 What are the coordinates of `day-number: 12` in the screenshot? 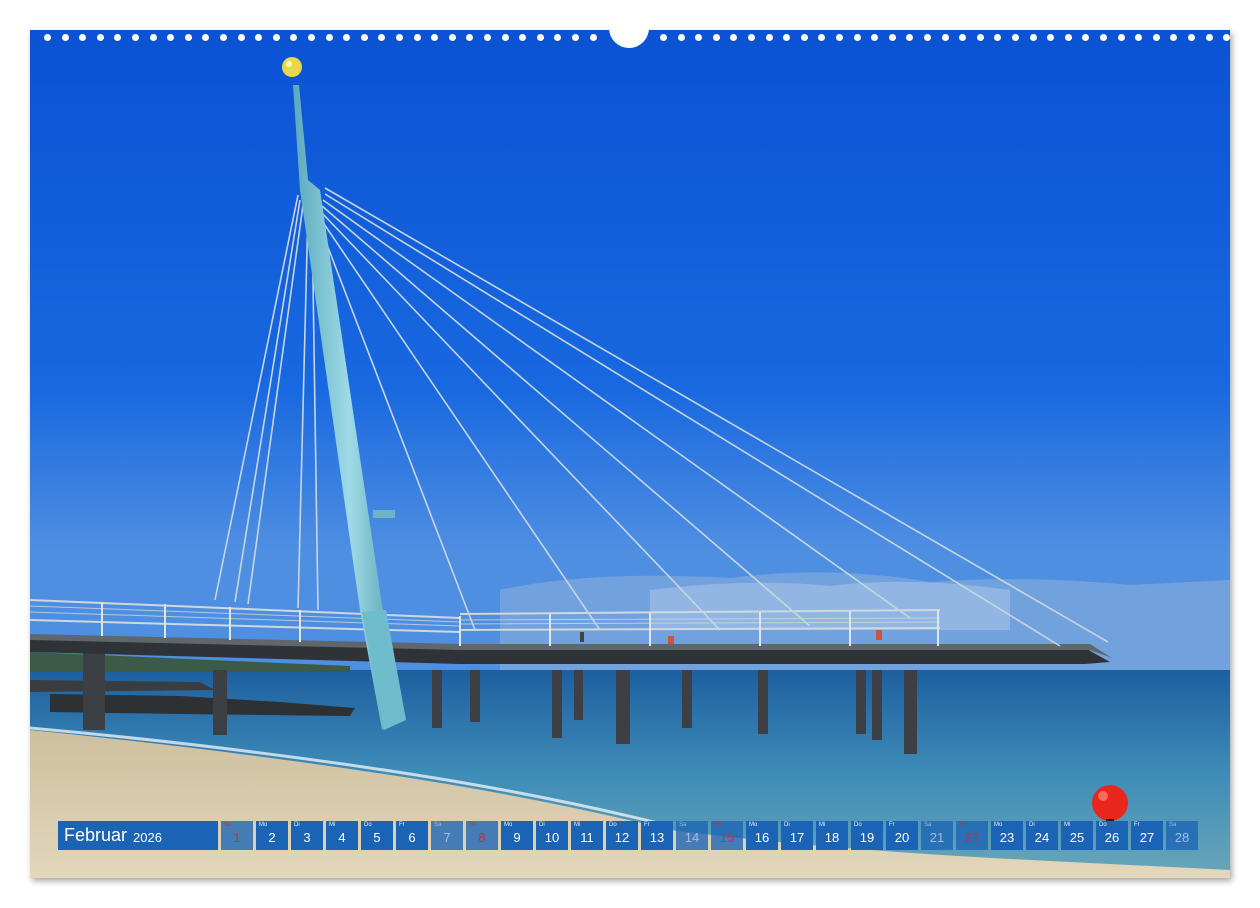 It's located at (622, 837).